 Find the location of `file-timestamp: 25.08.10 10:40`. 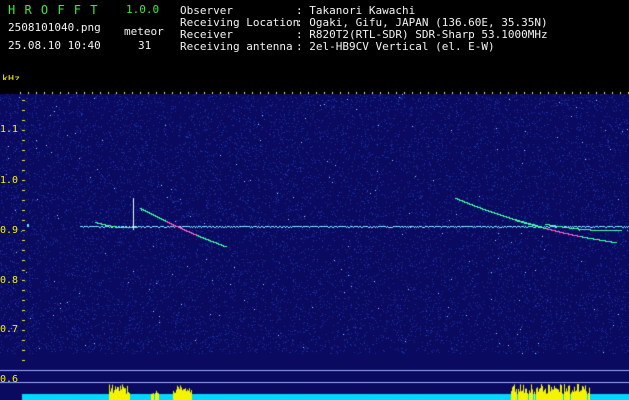

file-timestamp: 25.08.10 10:40 is located at coordinates (54, 45).